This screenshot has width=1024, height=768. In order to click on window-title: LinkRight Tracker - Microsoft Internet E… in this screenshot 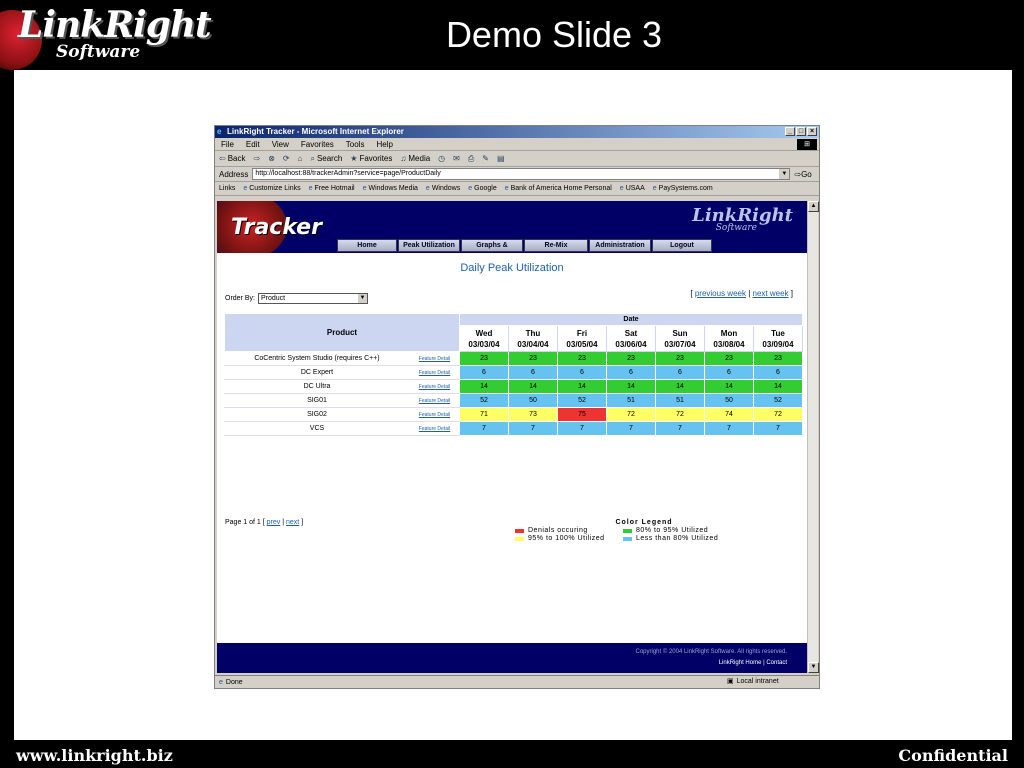, I will do `click(315, 131)`.